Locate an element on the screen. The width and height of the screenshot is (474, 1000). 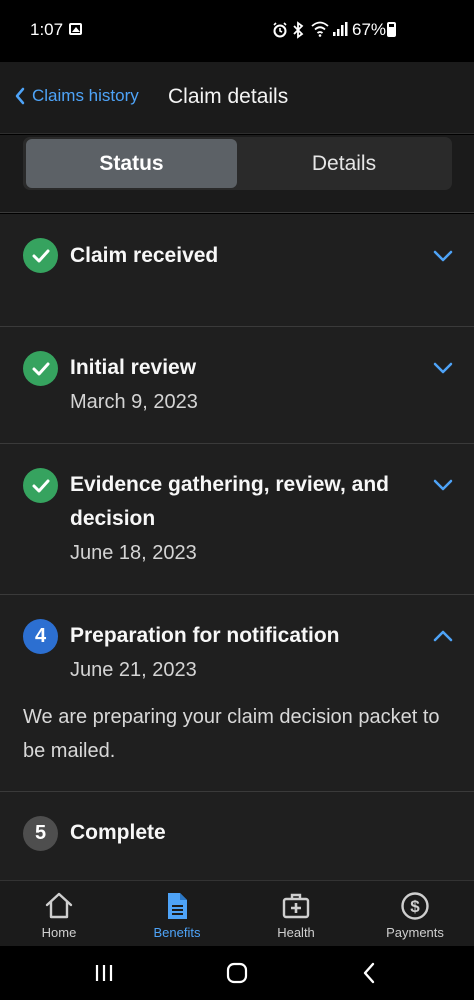
signal-icon is located at coordinates (340, 29).